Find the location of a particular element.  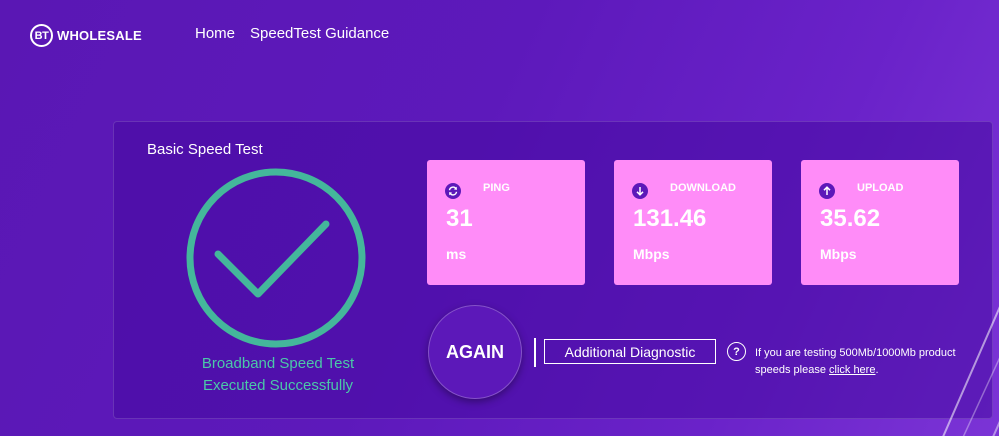

bt-wholesale-logo: BT WHOLESALE is located at coordinates (86, 35).